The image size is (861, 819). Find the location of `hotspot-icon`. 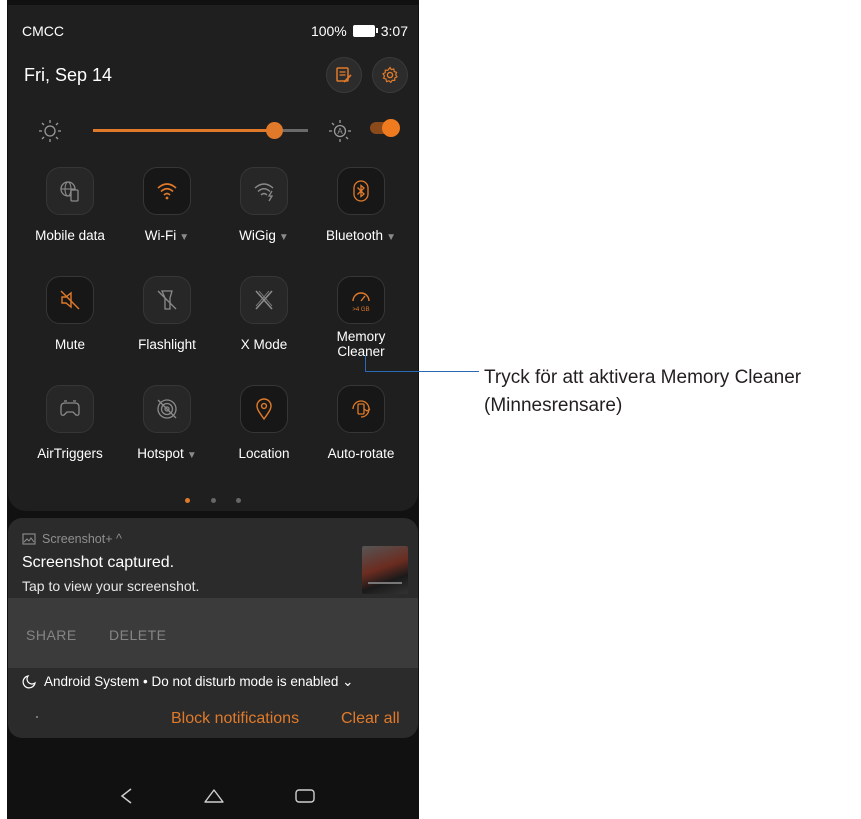

hotspot-icon is located at coordinates (167, 409).